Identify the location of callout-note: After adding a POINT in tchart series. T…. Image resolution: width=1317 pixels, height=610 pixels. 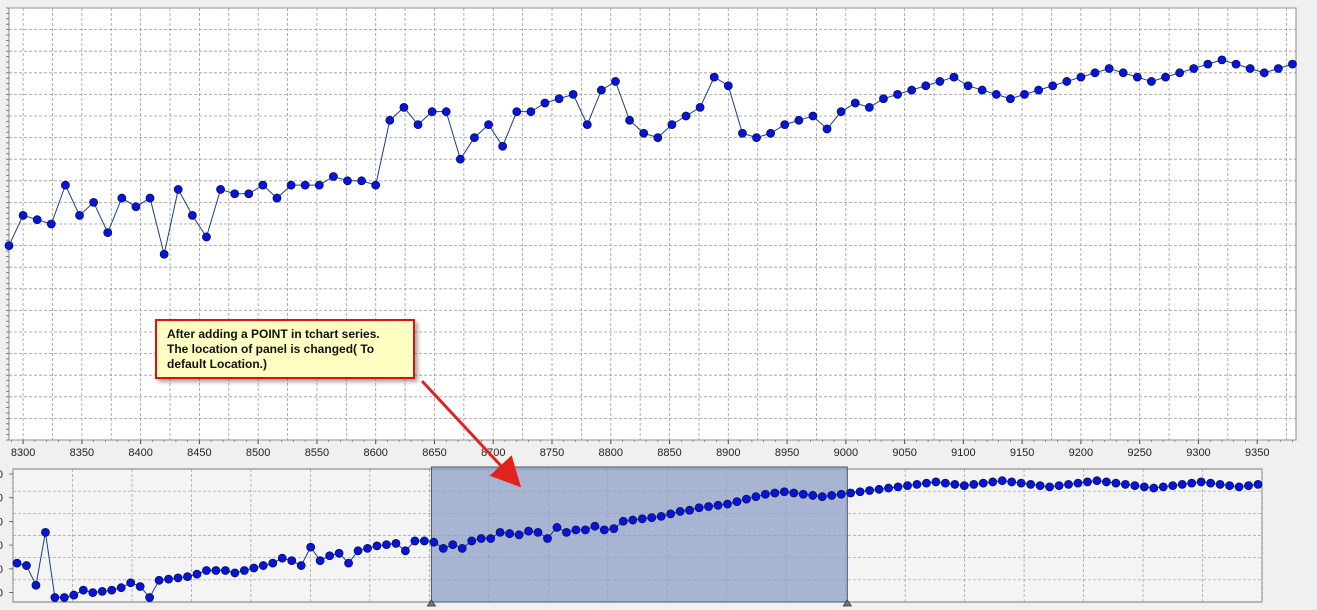
(285, 349).